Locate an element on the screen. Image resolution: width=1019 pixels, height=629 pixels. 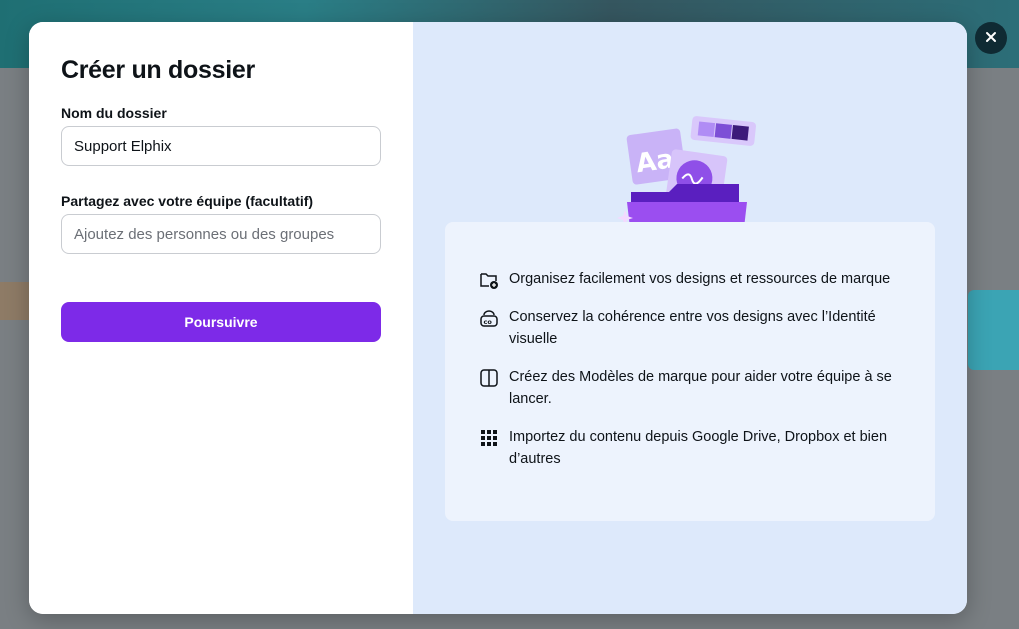
folder-plus-icon is located at coordinates (489, 280).